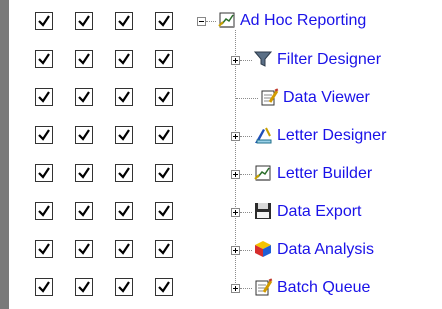  What do you see at coordinates (221, 289) in the screenshot?
I see `tree-row: Batch Queue` at bounding box center [221, 289].